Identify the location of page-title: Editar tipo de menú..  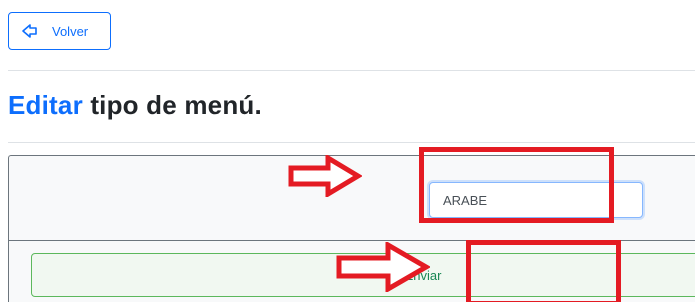
(135, 105).